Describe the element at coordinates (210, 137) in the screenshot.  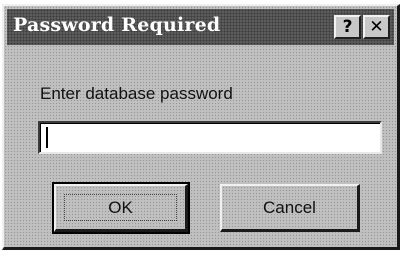
I see `password-input` at that location.